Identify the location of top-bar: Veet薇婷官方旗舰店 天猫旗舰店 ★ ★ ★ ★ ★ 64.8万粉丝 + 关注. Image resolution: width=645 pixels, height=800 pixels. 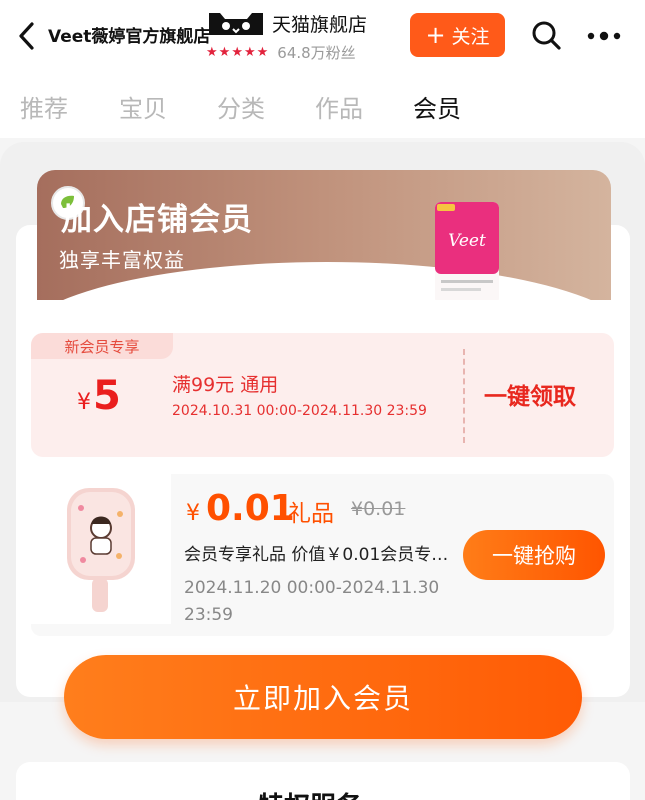
(322, 36).